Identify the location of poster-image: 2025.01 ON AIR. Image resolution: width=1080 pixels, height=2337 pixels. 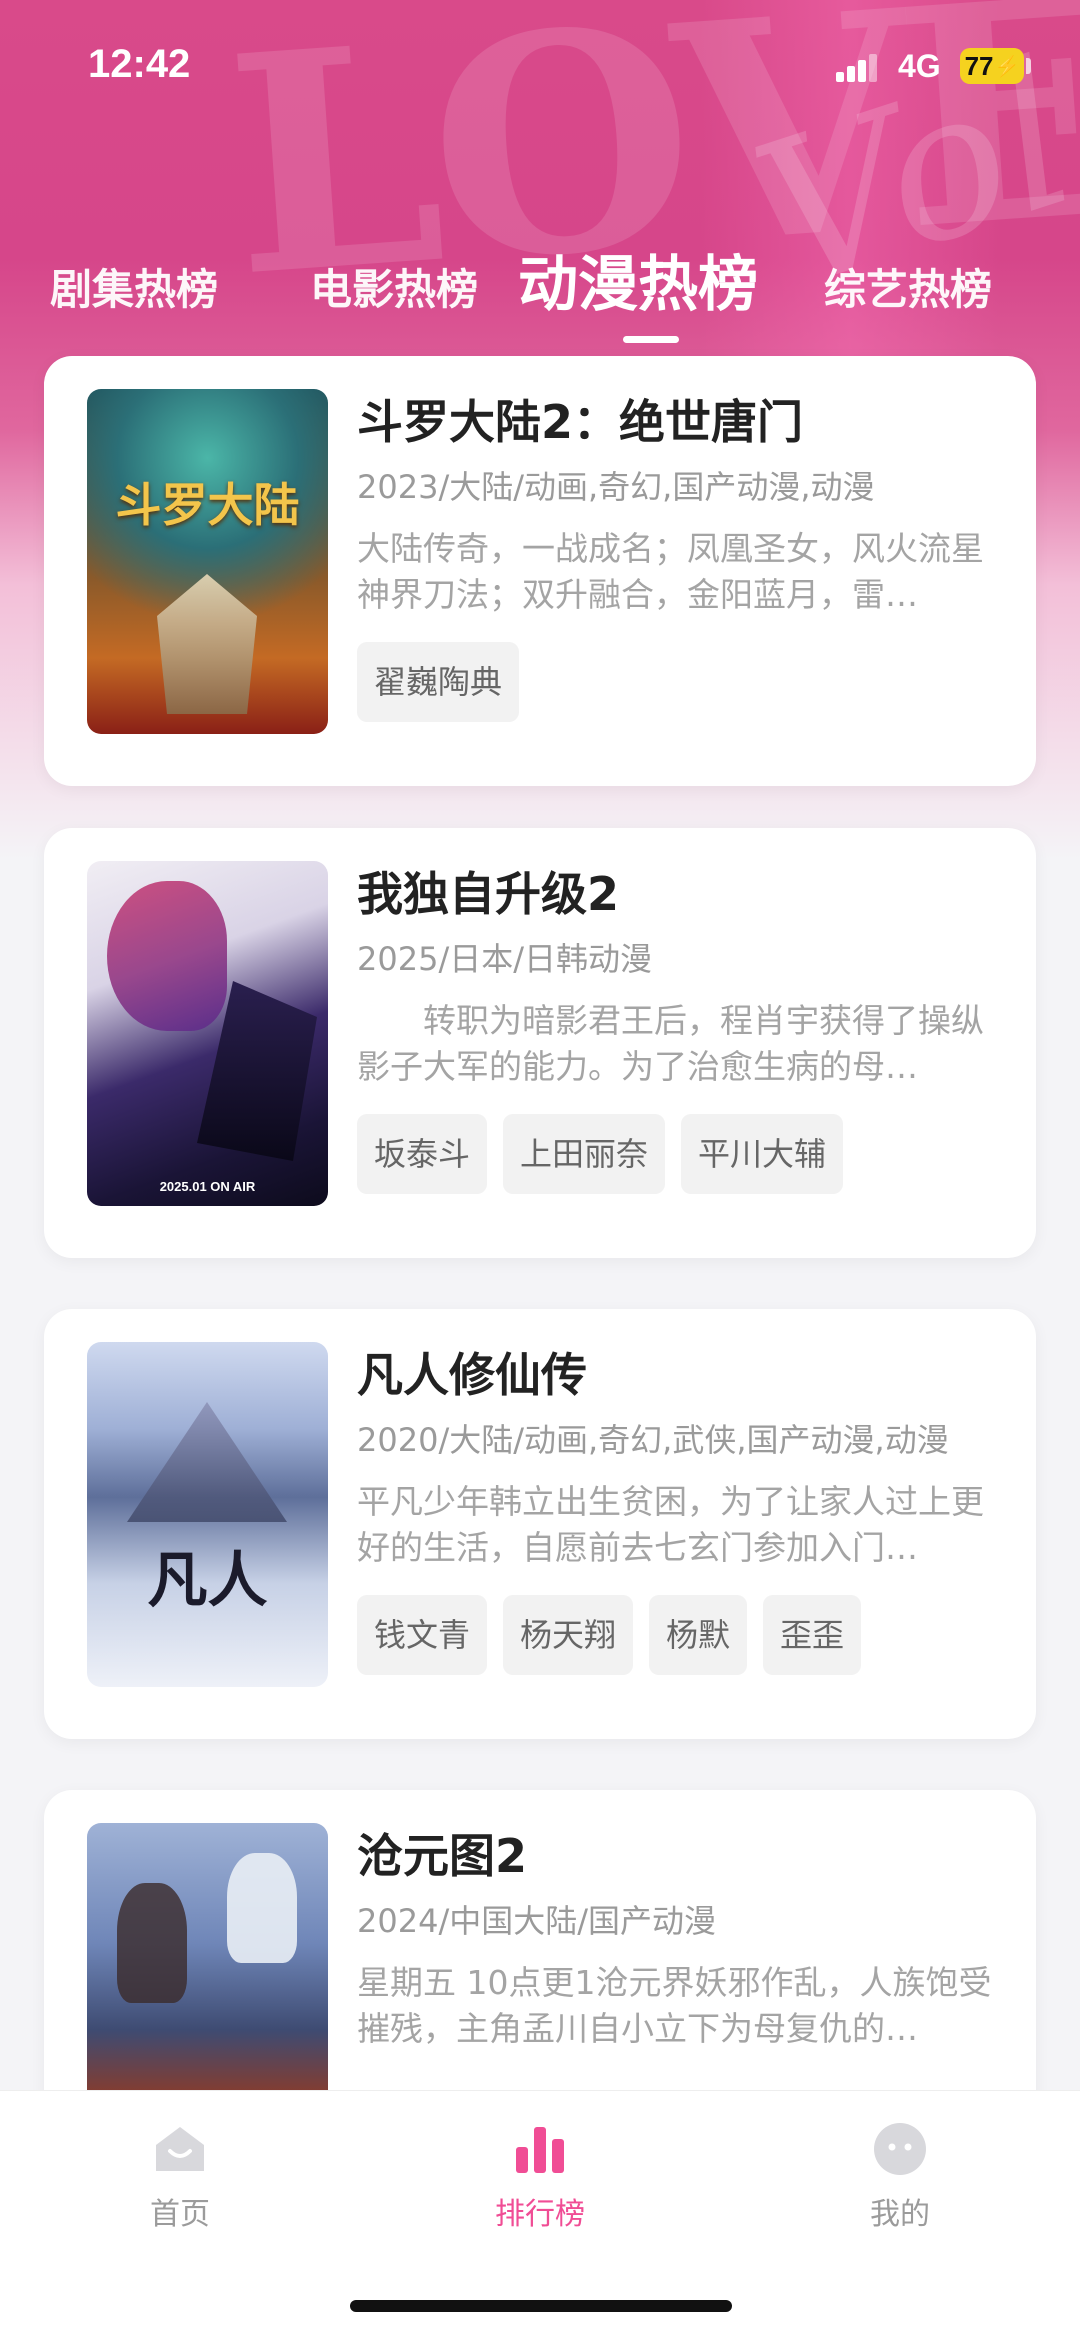
(207, 1033).